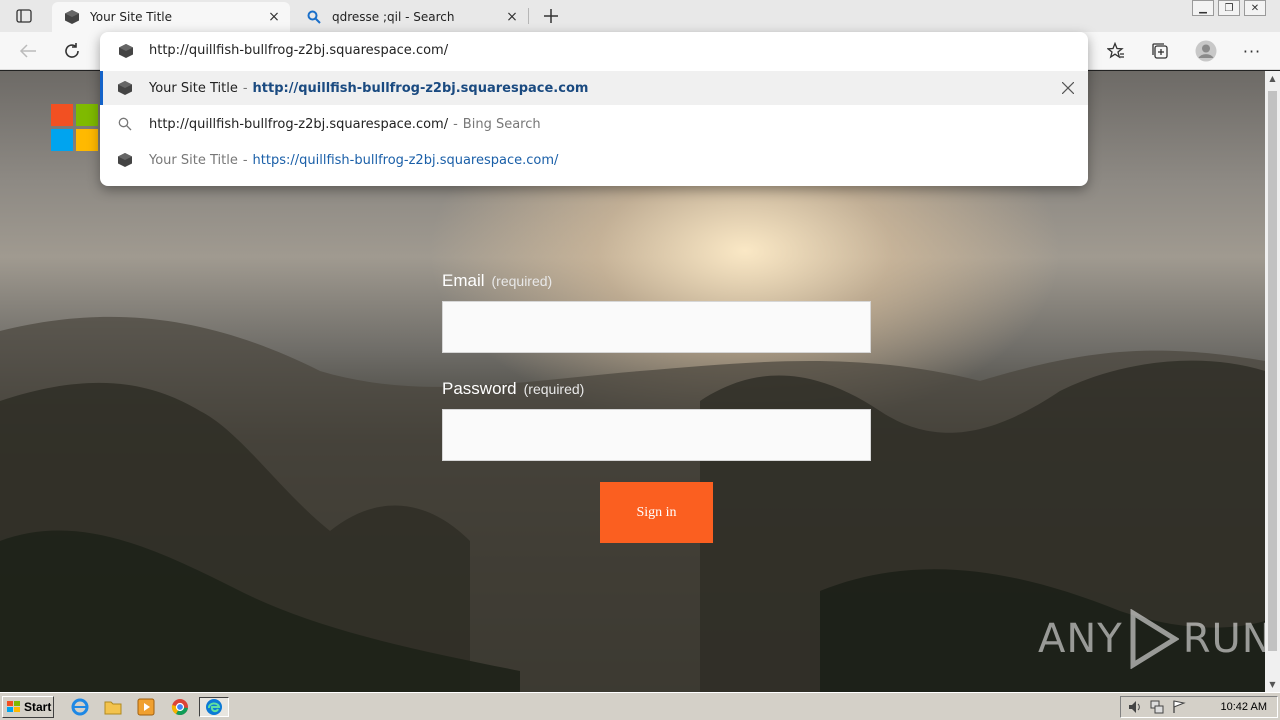 This screenshot has width=1280, height=720. I want to click on favorites-button, so click(1116, 51).